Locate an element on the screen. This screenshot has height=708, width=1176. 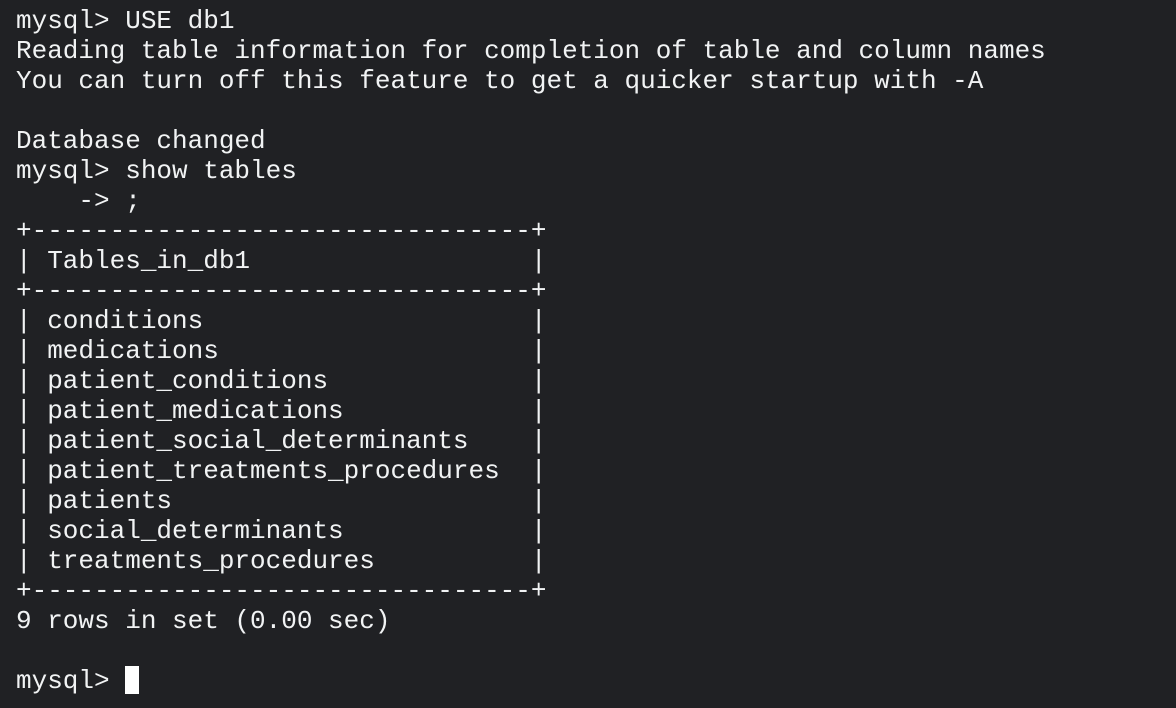
table-row: | conditions | is located at coordinates (281, 321).